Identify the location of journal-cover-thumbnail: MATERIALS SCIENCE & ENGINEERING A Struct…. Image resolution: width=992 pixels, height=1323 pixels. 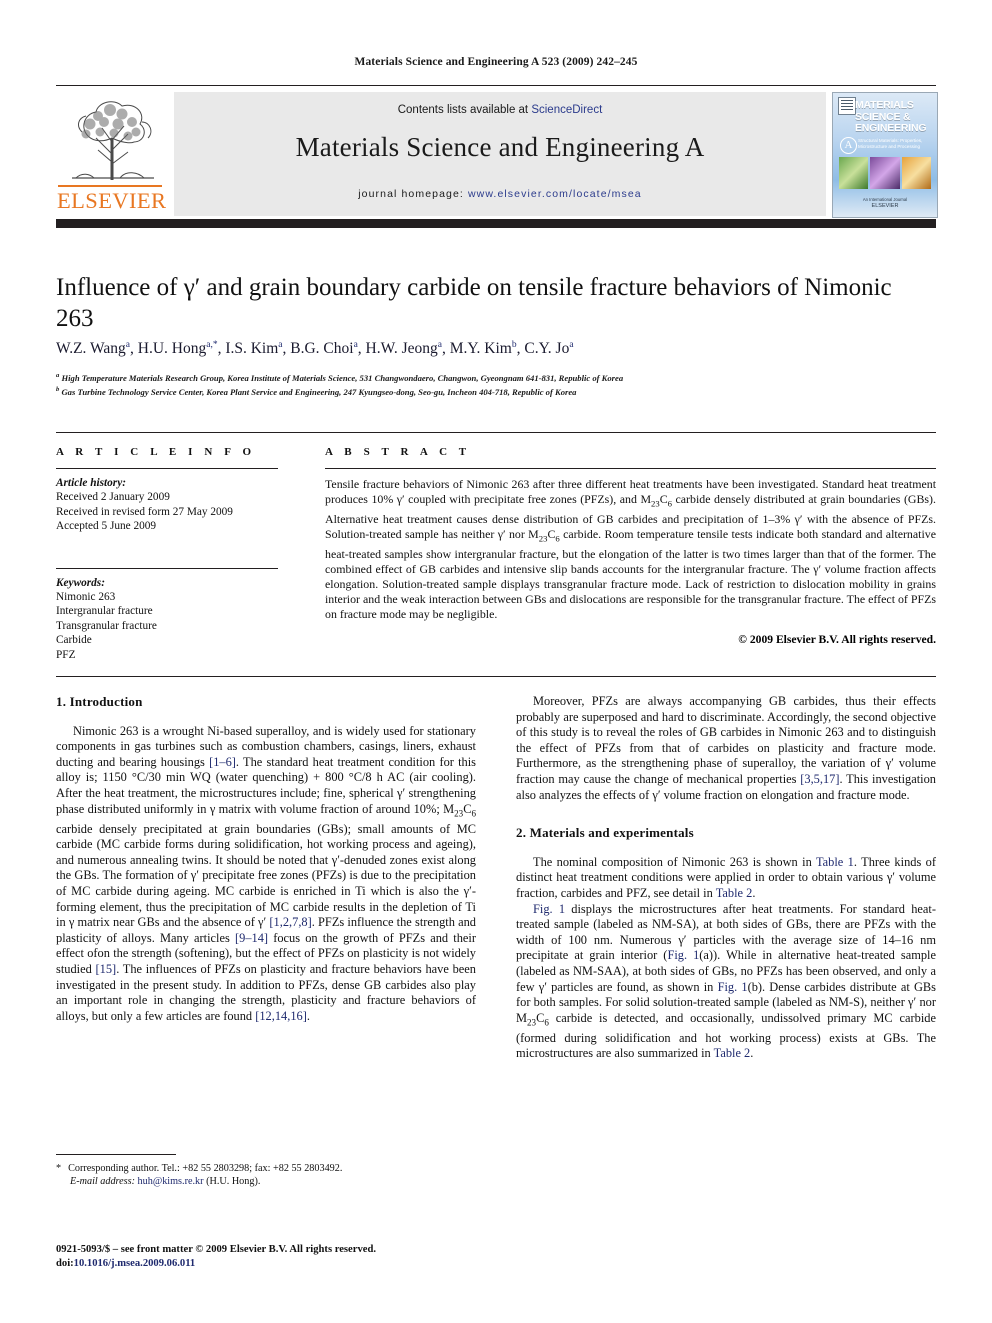
(885, 155).